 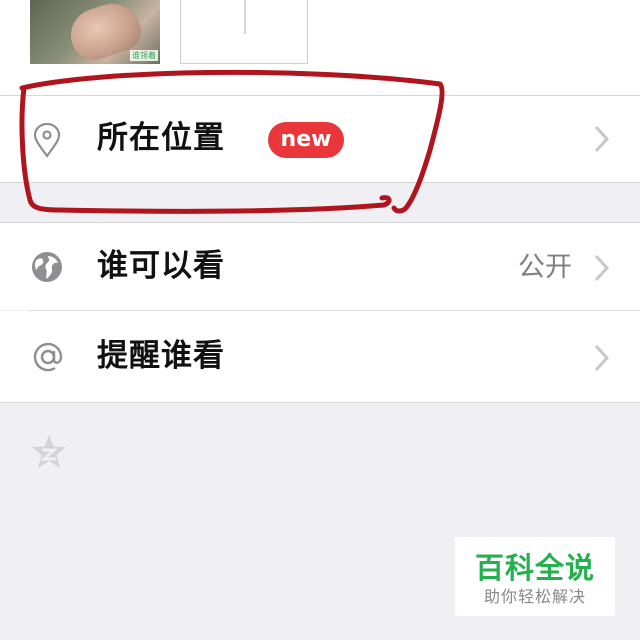 What do you see at coordinates (534, 596) in the screenshot?
I see `watermark-subtitle: 助你轻松解决` at bounding box center [534, 596].